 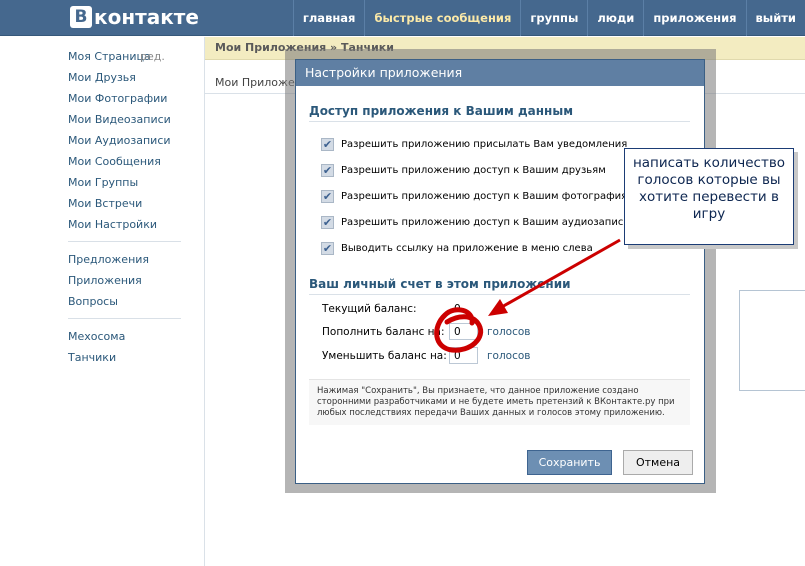 I want to click on sidebar-item-groups: Мои Группы, so click(x=125, y=184).